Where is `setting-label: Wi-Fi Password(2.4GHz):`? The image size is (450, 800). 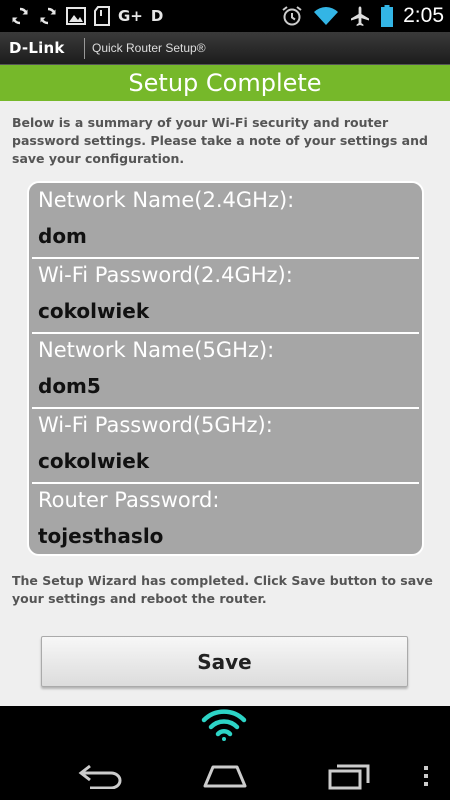 setting-label: Wi-Fi Password(2.4GHz): is located at coordinates (165, 275).